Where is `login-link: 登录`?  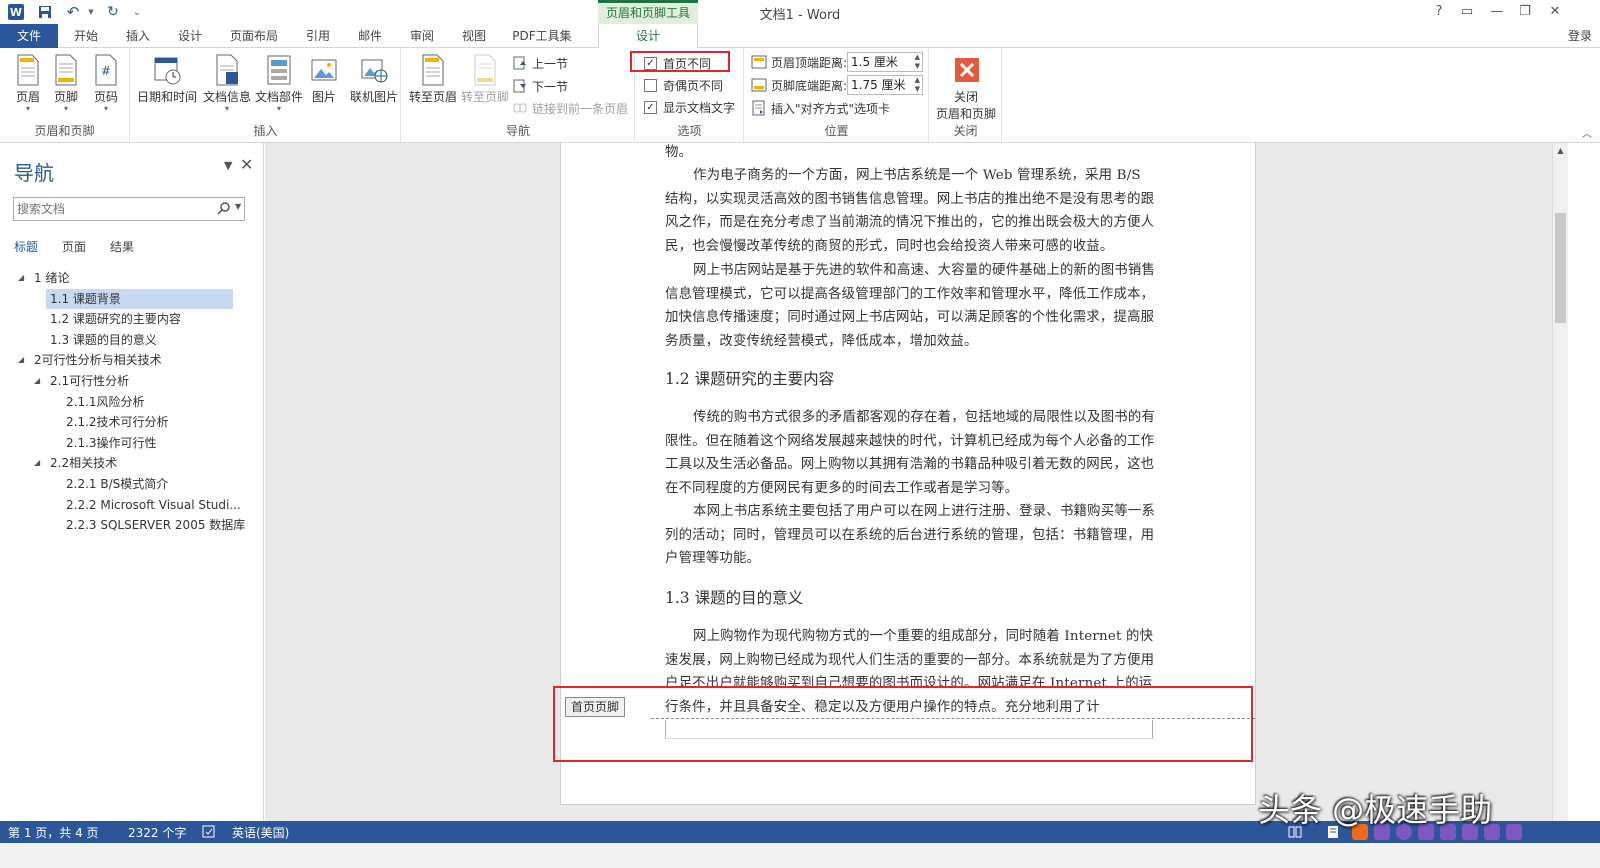
login-link: 登录 is located at coordinates (1580, 35).